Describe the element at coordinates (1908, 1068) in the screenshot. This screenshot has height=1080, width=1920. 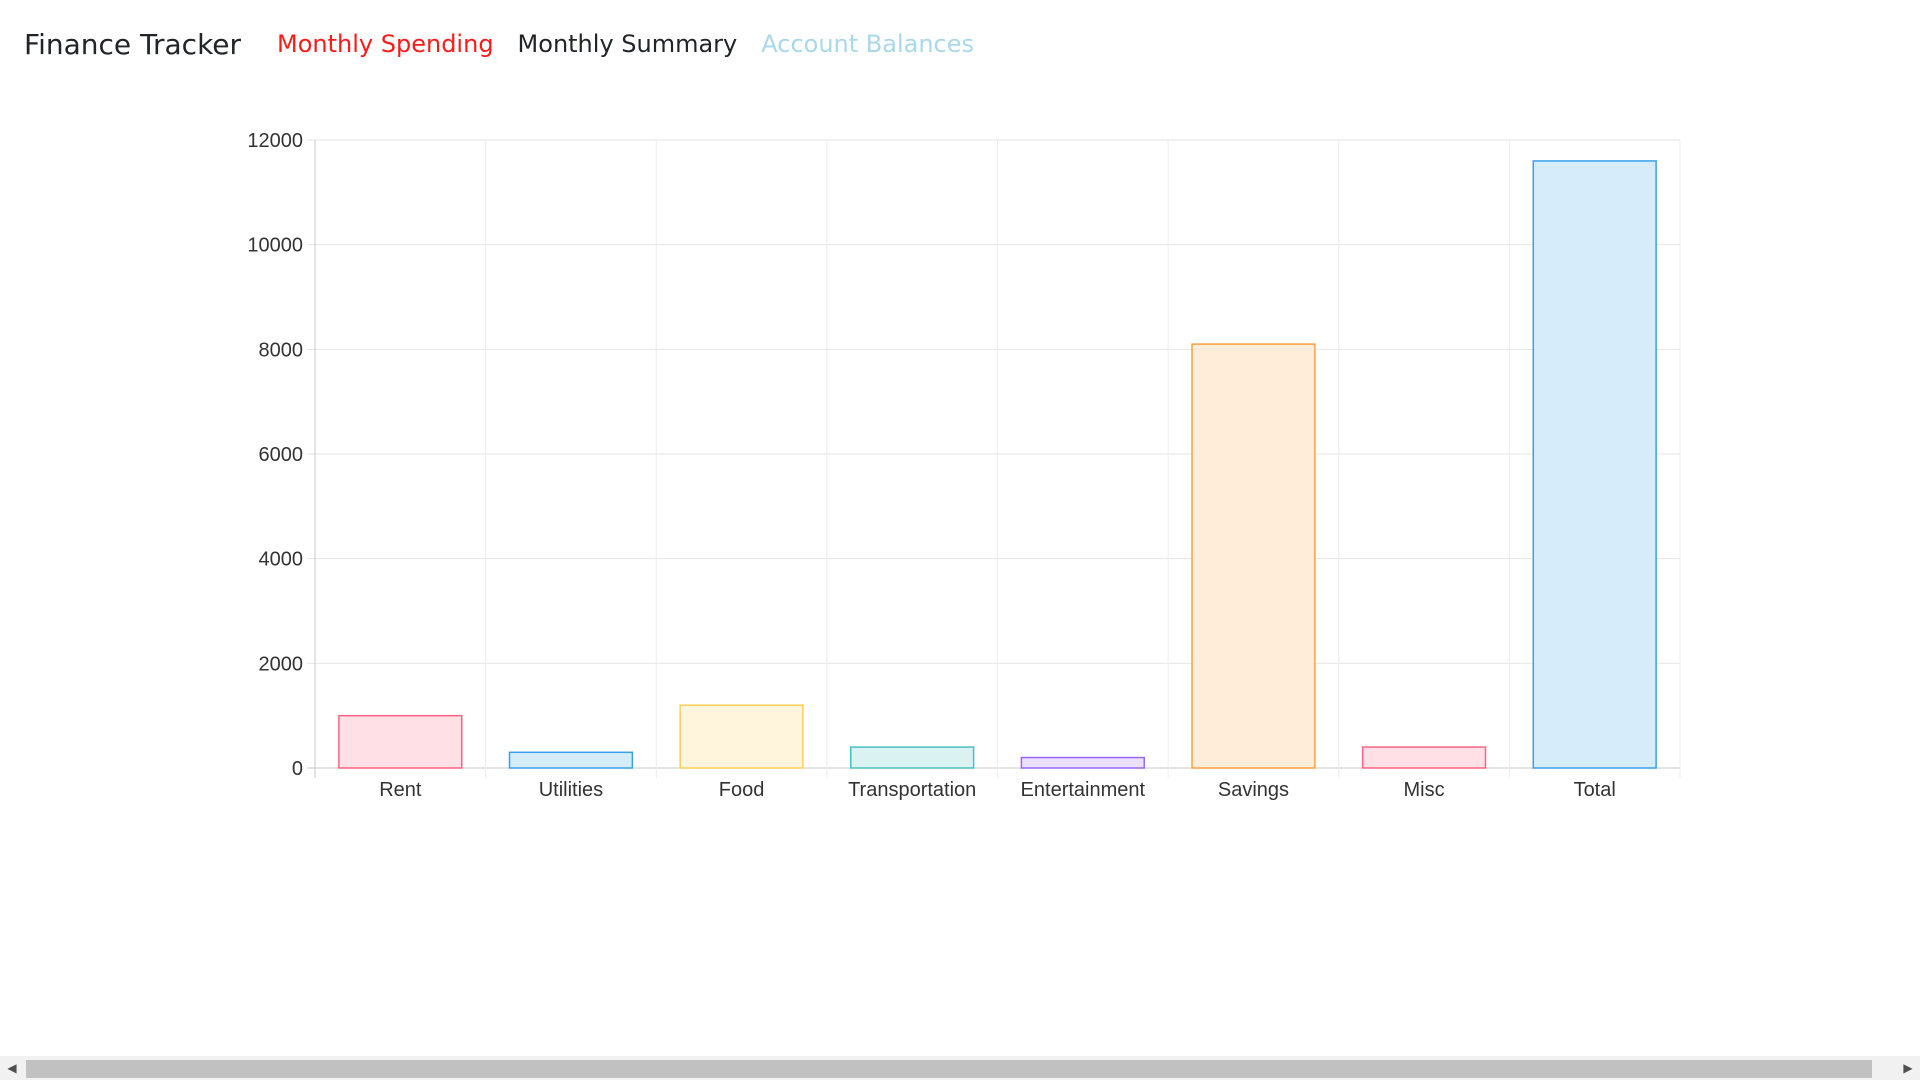
I see `scroll-right-arrow-icon: ▶` at that location.